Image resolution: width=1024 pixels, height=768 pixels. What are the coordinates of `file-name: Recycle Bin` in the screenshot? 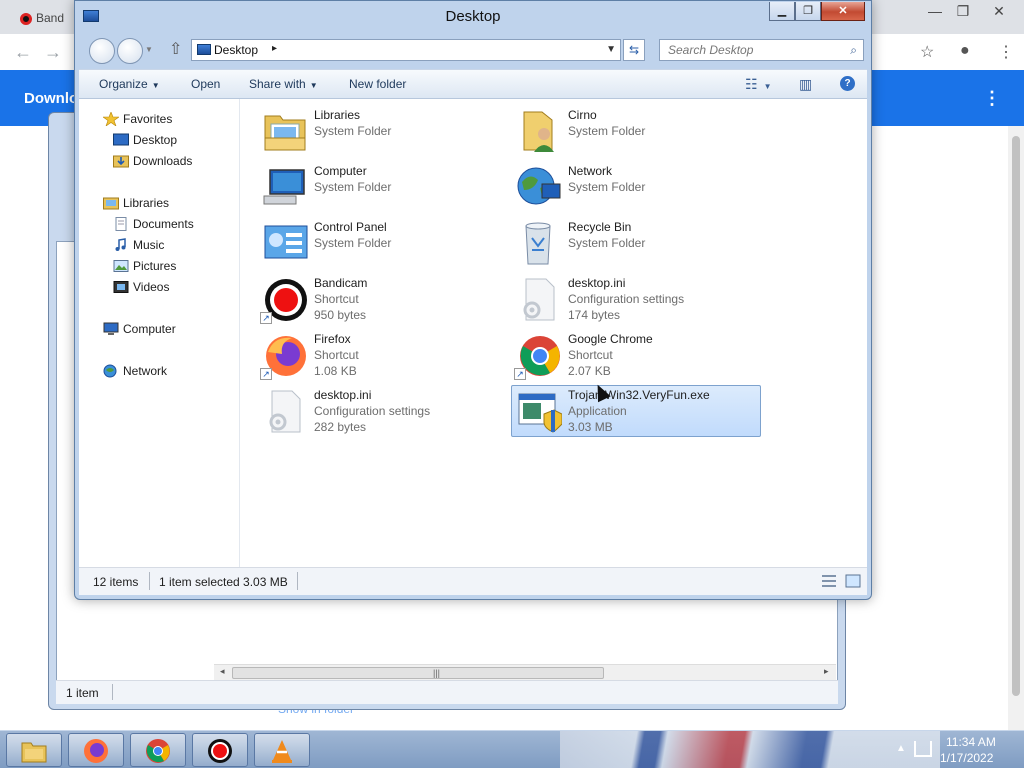 It's located at (600, 227).